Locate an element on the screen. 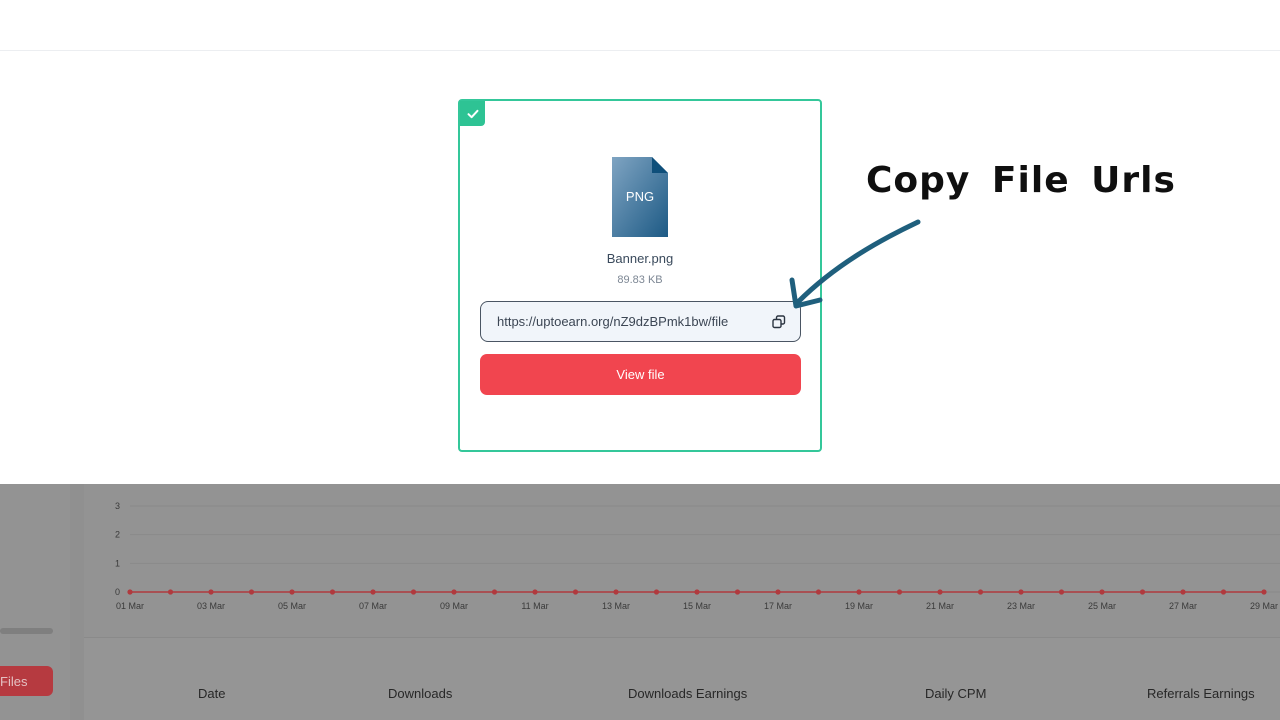 This screenshot has height=720, width=1280. x-tick-label: 09 Mar is located at coordinates (454, 606).